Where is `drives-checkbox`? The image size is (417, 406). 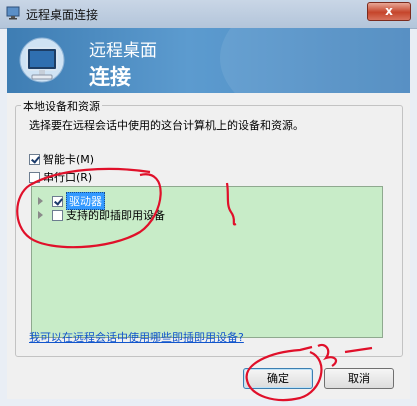 drives-checkbox is located at coordinates (57, 201).